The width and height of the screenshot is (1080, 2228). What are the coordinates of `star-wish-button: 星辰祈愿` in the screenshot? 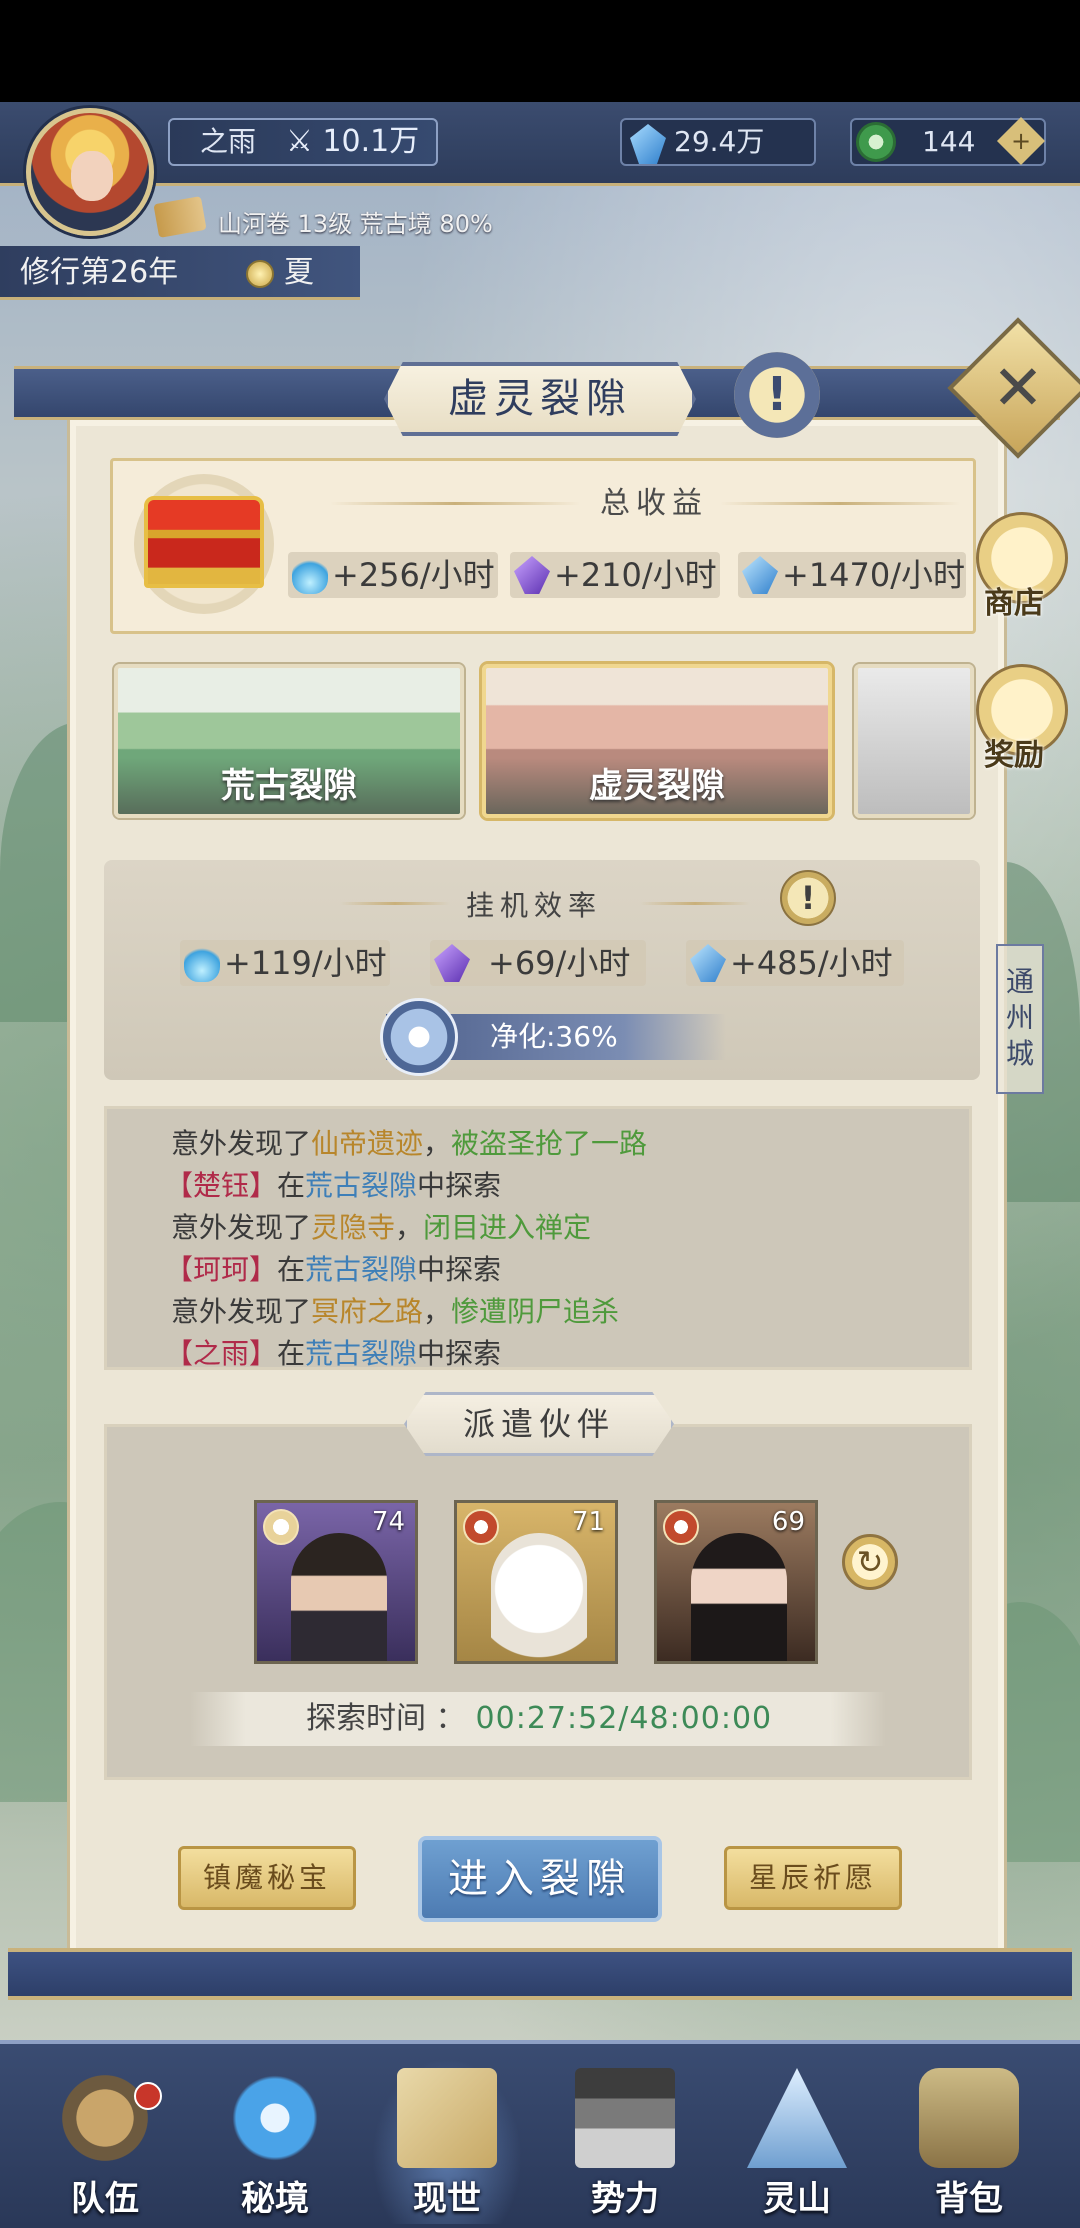 It's located at (813, 1878).